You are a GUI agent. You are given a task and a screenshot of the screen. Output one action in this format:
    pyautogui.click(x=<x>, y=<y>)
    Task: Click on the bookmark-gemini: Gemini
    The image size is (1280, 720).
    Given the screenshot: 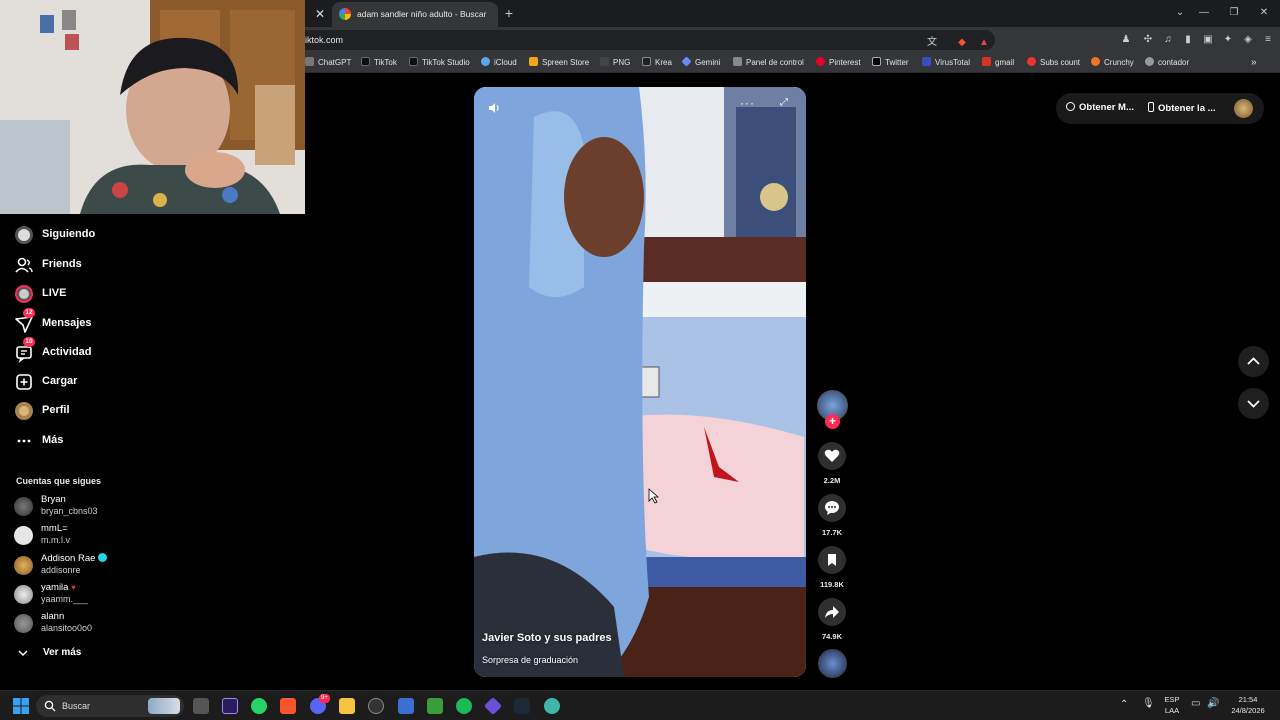 What is the action you would take?
    pyautogui.click(x=700, y=63)
    